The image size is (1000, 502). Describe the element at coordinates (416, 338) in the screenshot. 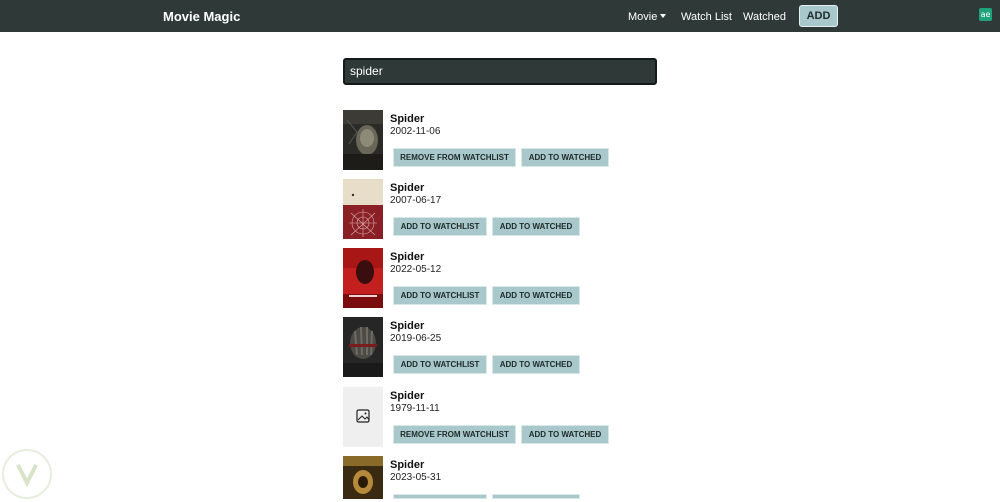

I see `release-date: 2019-06-25` at that location.